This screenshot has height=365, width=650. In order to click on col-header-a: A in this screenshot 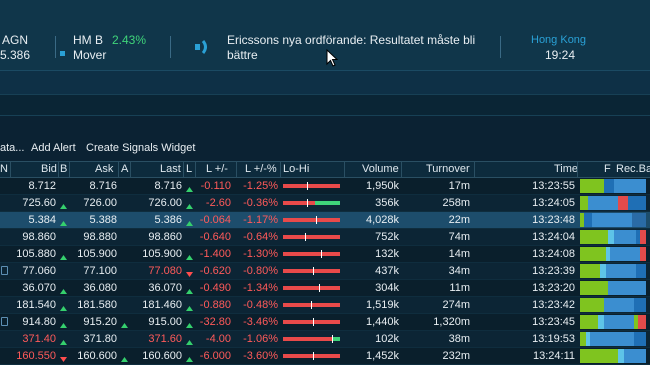, I will do `click(124, 169)`.